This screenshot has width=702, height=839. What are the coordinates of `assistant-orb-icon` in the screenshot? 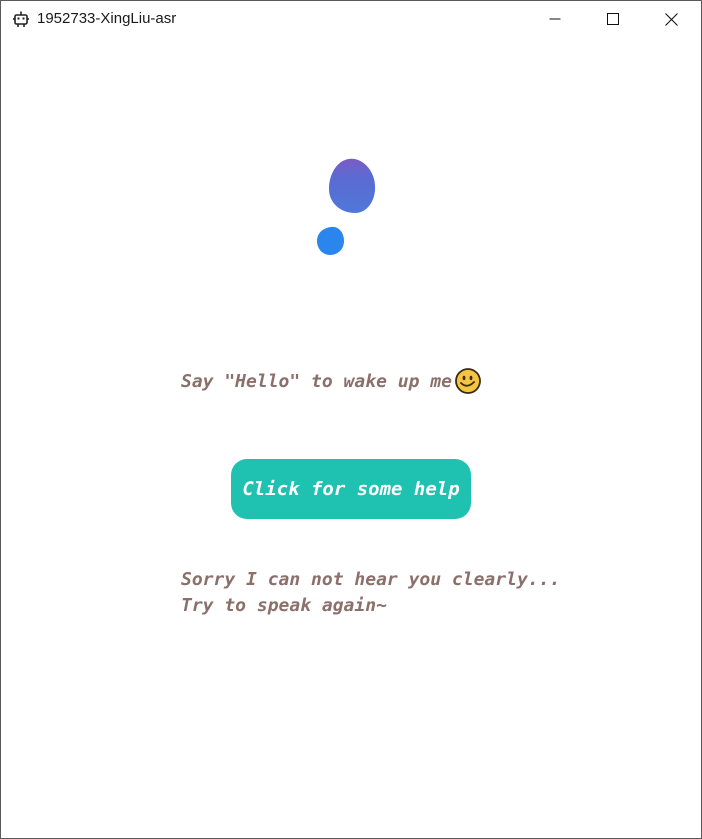 It's located at (351, 210).